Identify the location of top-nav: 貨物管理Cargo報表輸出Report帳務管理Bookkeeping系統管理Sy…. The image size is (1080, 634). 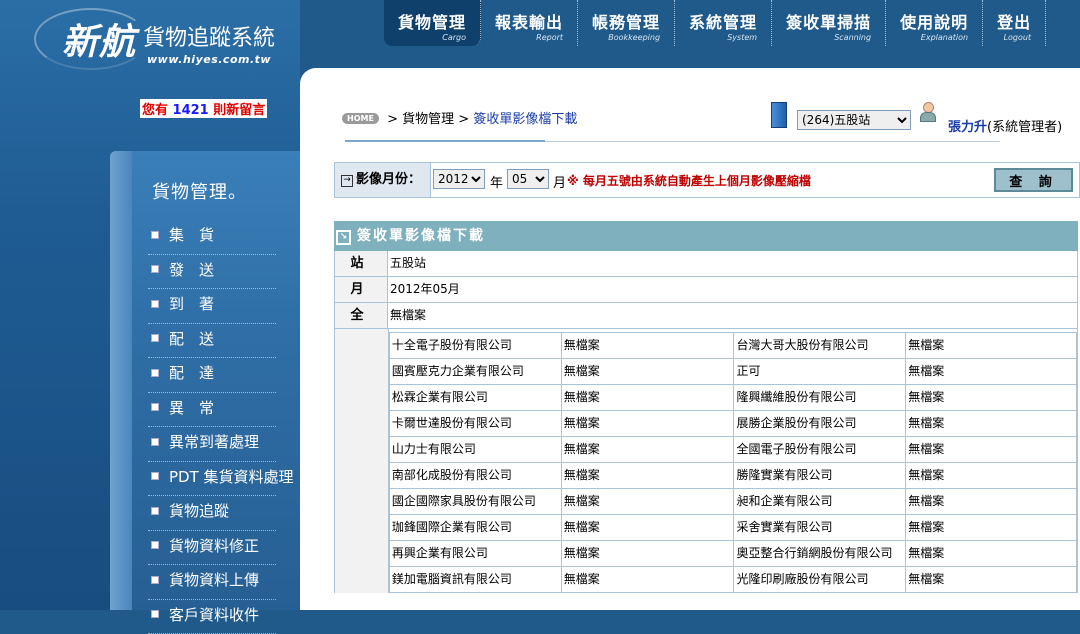
(732, 23).